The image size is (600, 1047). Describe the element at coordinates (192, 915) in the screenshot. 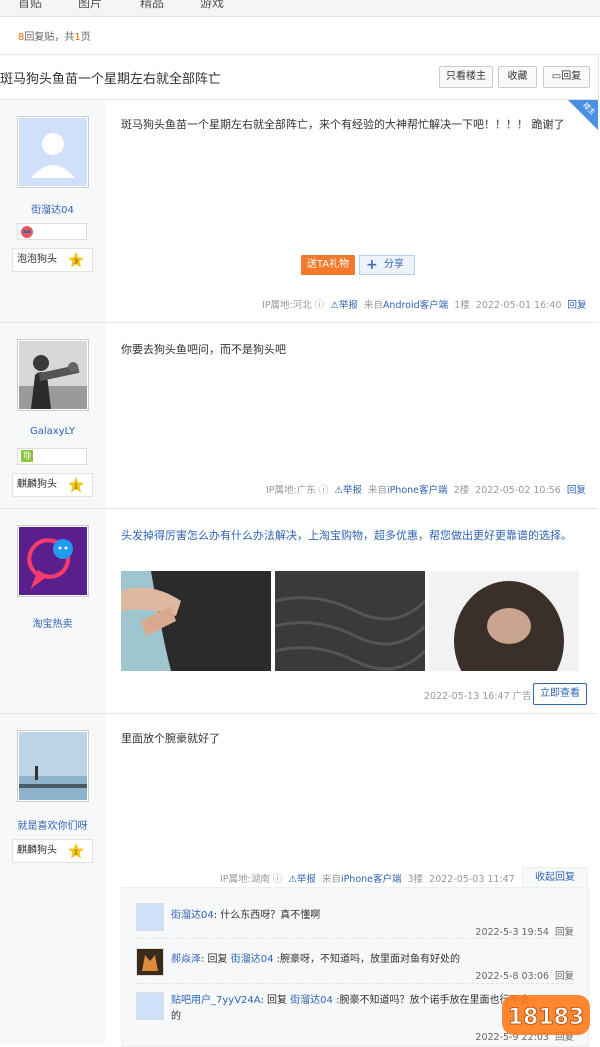

I see `reply-username: 街溜达04` at that location.